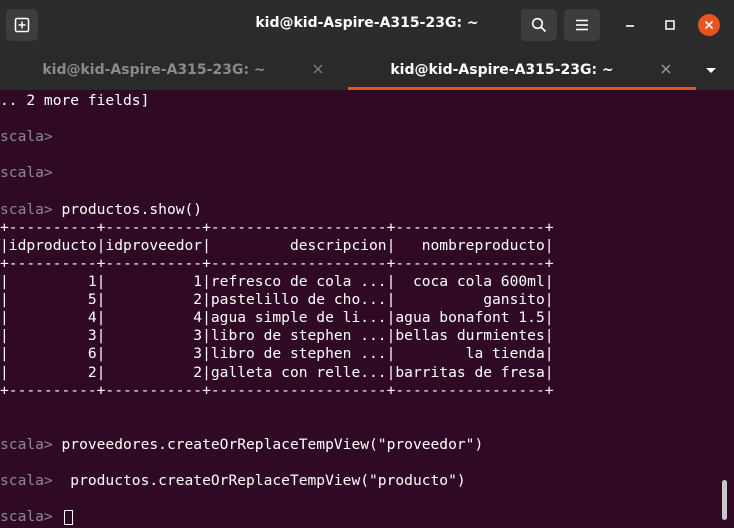  Describe the element at coordinates (724, 500) in the screenshot. I see `scrollbar` at that location.